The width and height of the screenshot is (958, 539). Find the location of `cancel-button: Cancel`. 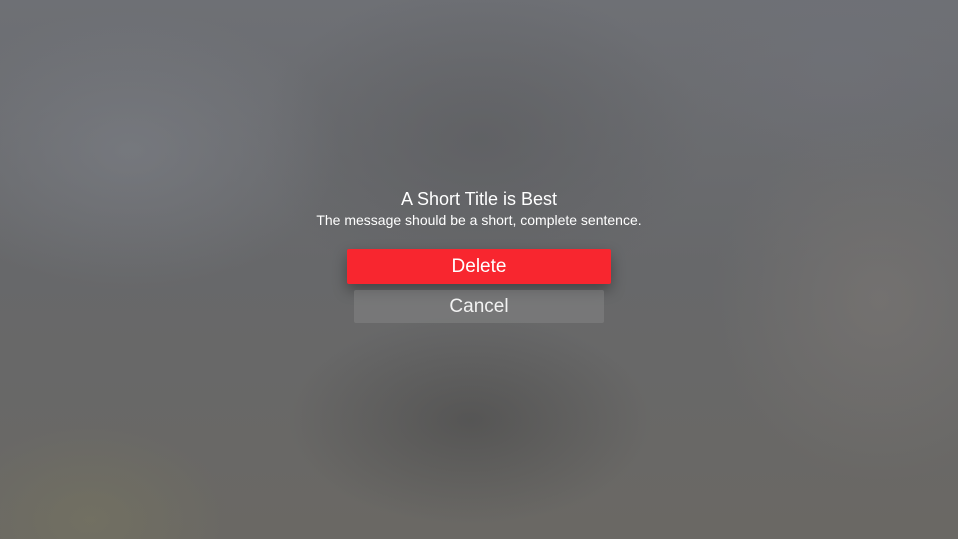

cancel-button: Cancel is located at coordinates (479, 306).